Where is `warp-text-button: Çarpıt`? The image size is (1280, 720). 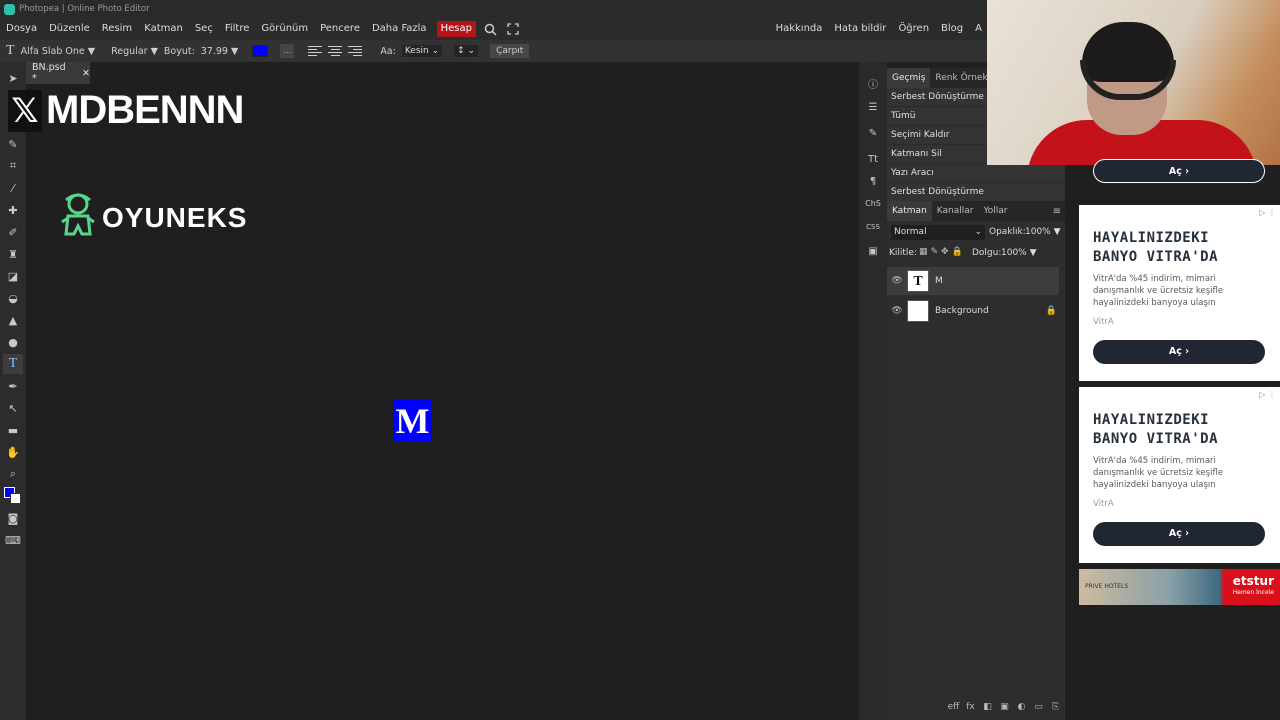
warp-text-button: Çarpıt is located at coordinates (510, 51).